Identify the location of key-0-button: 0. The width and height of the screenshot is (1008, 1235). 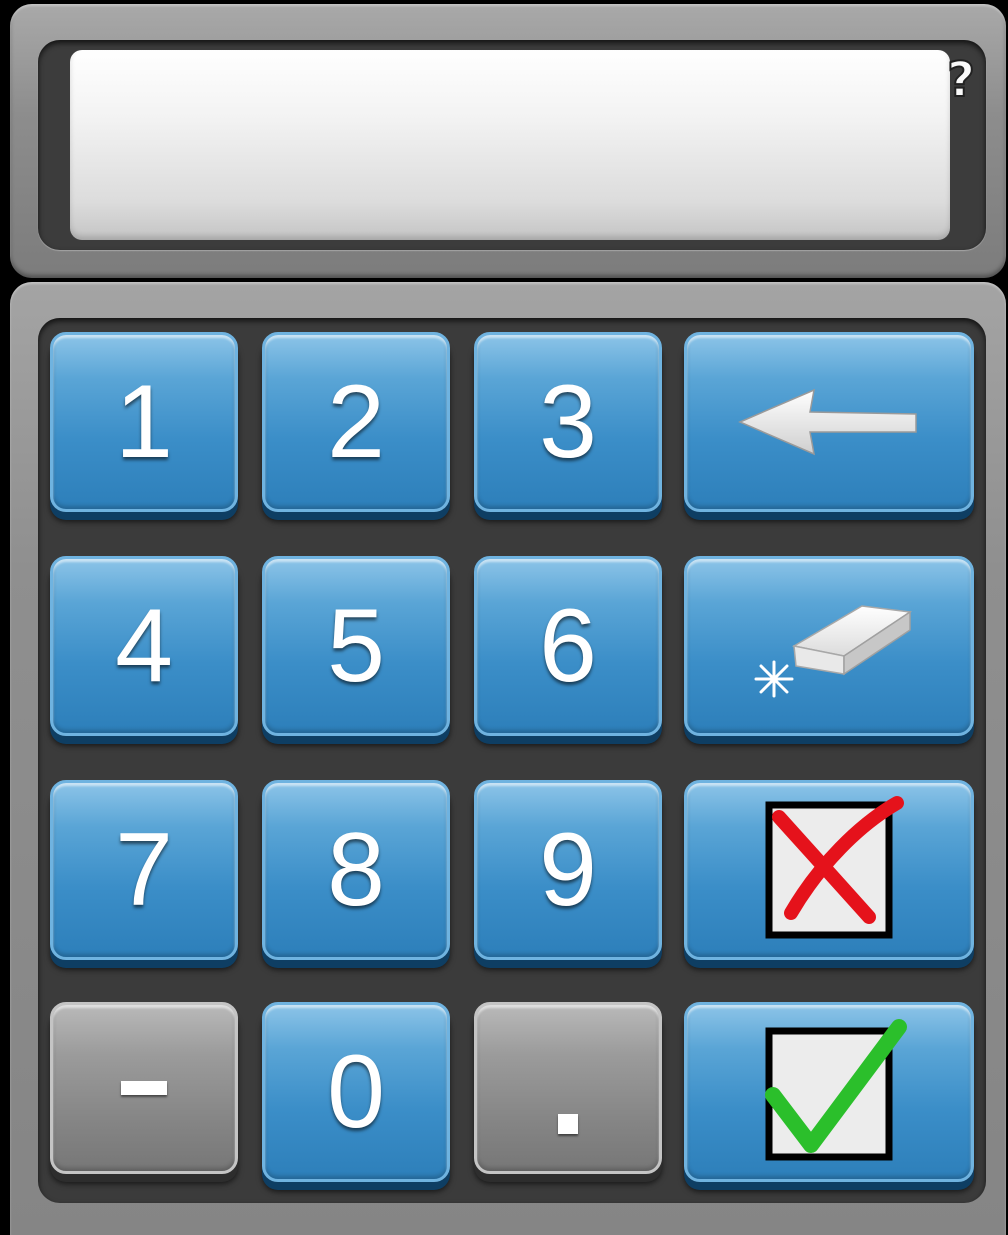
(356, 1092).